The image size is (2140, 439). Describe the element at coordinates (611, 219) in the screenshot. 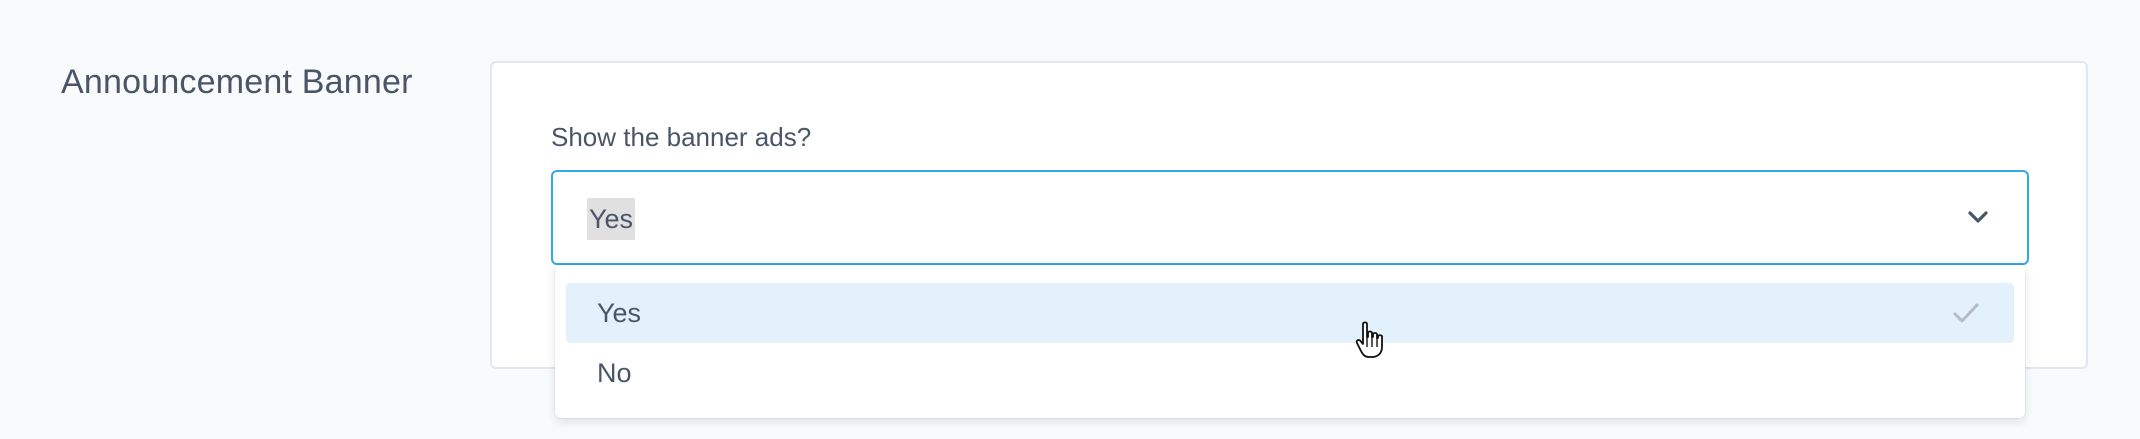

I see `select-current-value: Yes` at that location.